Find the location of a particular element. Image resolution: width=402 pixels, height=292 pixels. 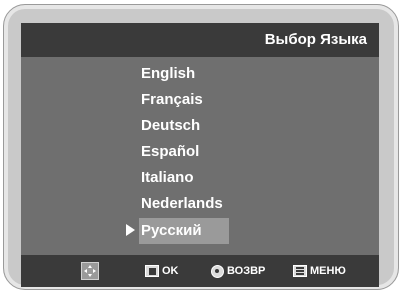

enter-icon is located at coordinates (152, 271).